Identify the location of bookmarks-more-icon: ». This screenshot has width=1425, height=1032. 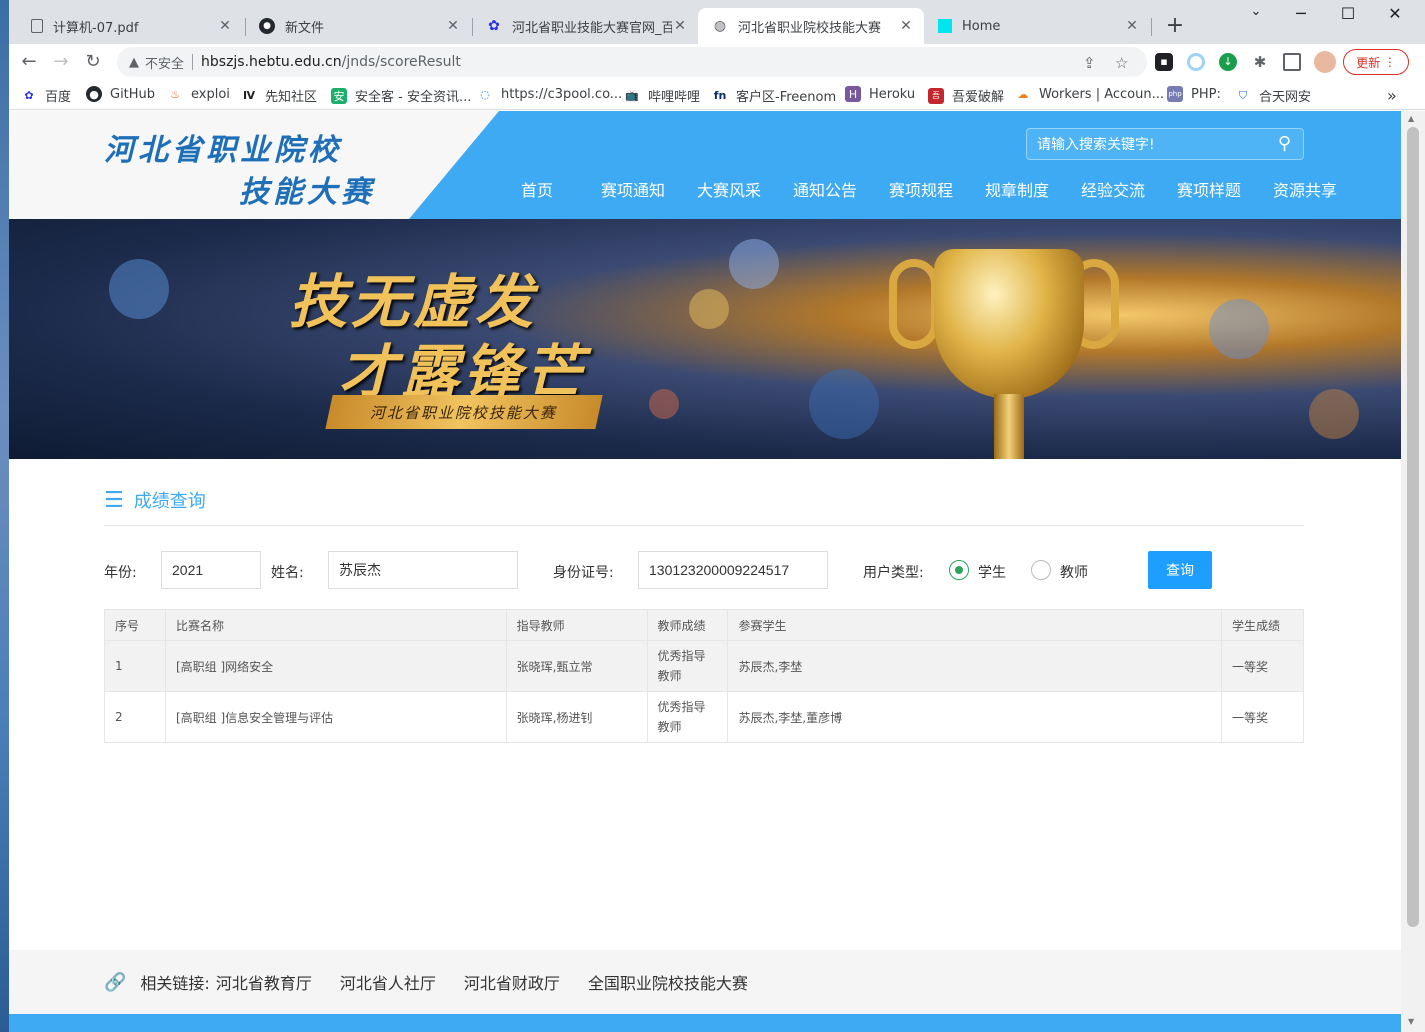
(1392, 95).